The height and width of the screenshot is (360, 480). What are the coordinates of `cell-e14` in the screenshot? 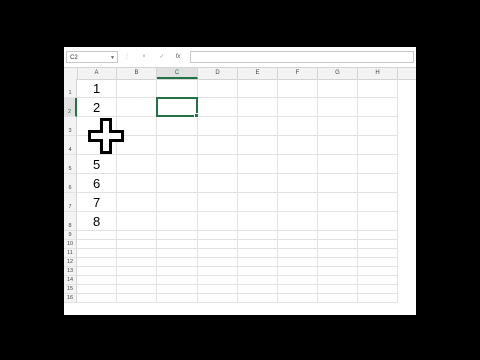 It's located at (258, 280).